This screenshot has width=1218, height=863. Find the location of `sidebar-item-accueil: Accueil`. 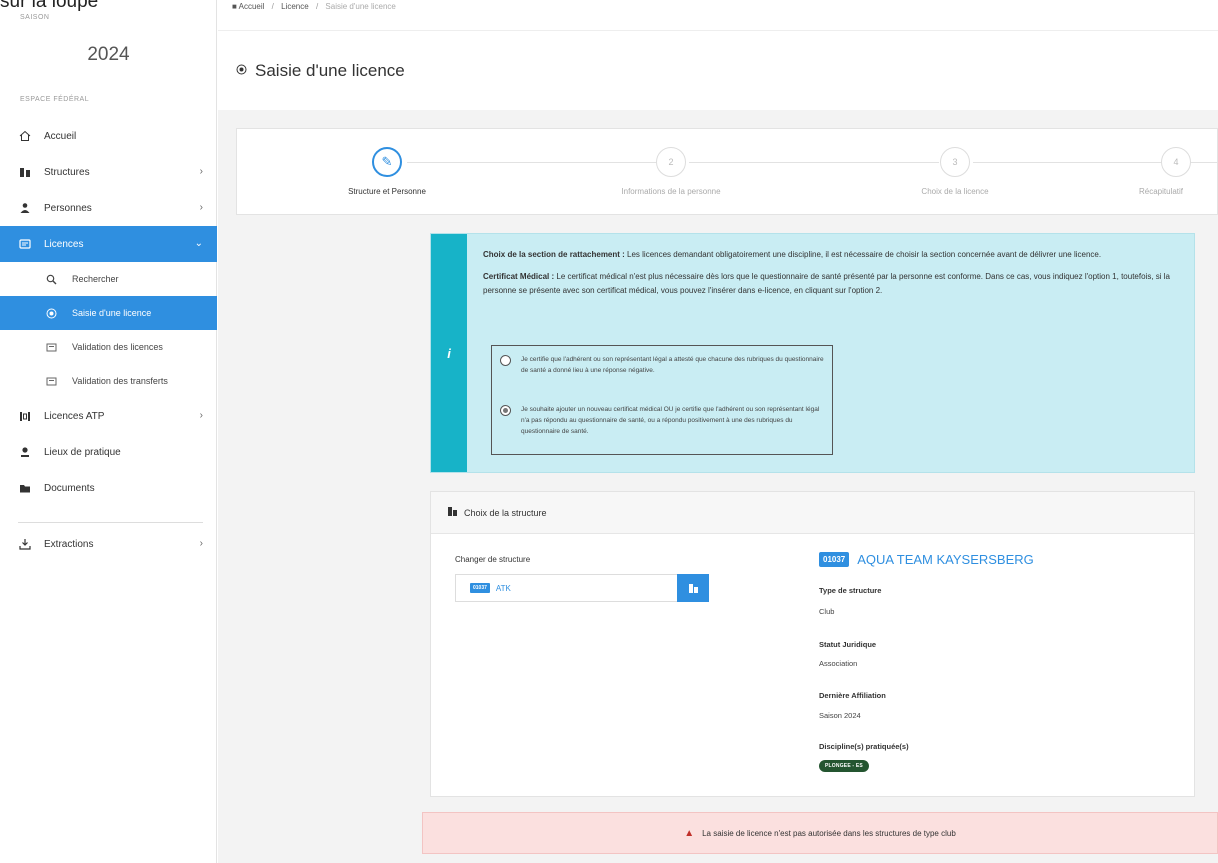

sidebar-item-accueil: Accueil is located at coordinates (108, 136).